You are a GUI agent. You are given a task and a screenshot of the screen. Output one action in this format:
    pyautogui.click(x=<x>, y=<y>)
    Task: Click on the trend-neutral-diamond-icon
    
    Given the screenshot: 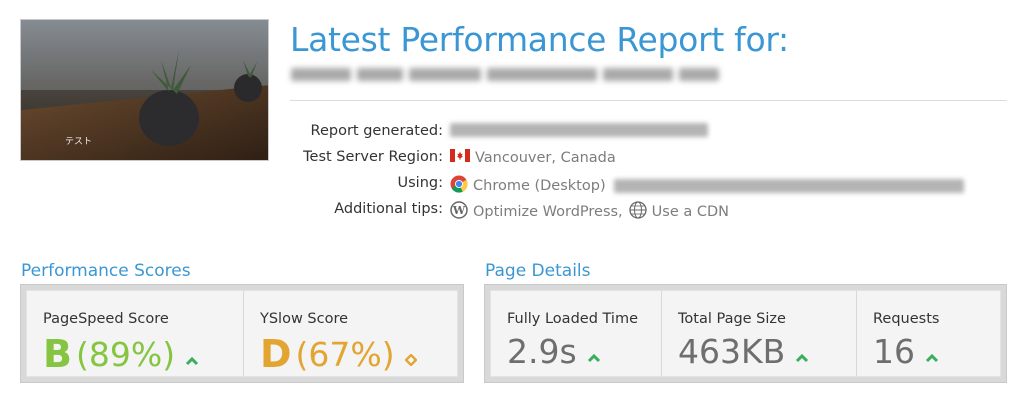 What is the action you would take?
    pyautogui.click(x=411, y=354)
    